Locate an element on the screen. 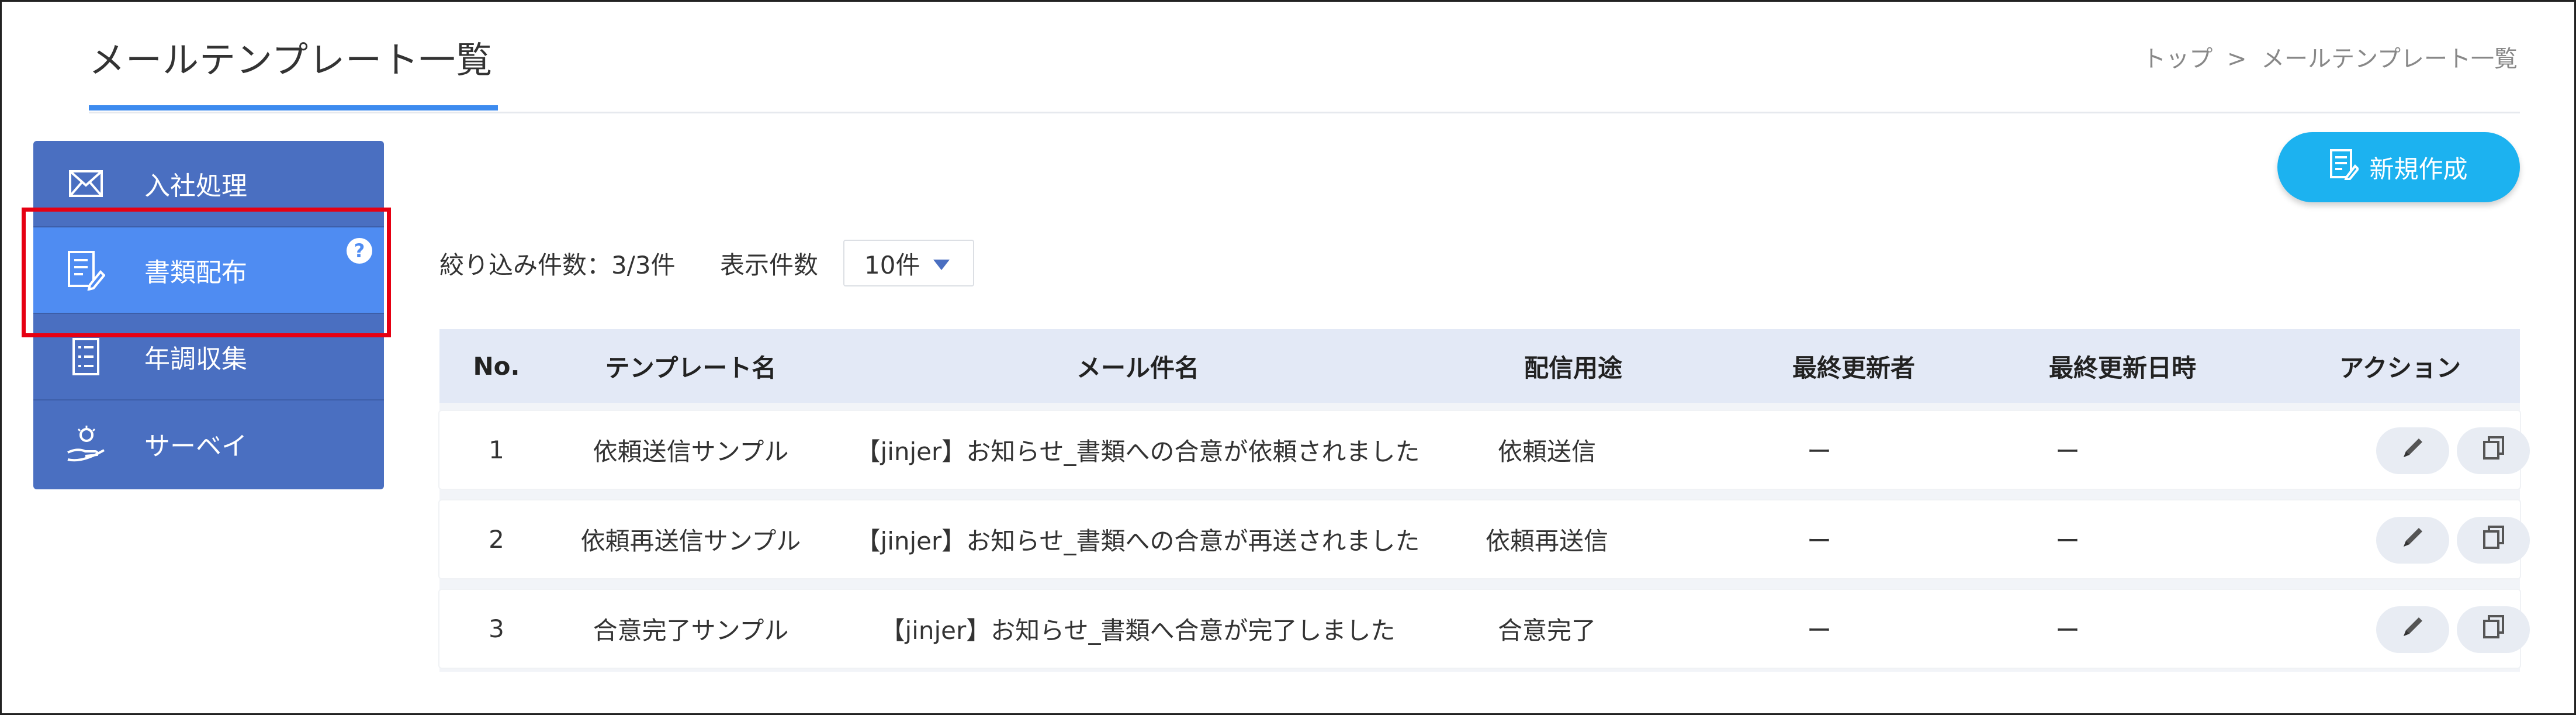 The image size is (2576, 715). header-action: アクション is located at coordinates (2400, 367).